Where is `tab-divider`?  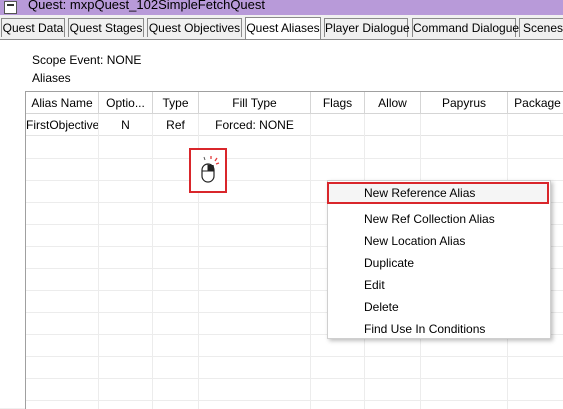
tab-divider is located at coordinates (281, 39).